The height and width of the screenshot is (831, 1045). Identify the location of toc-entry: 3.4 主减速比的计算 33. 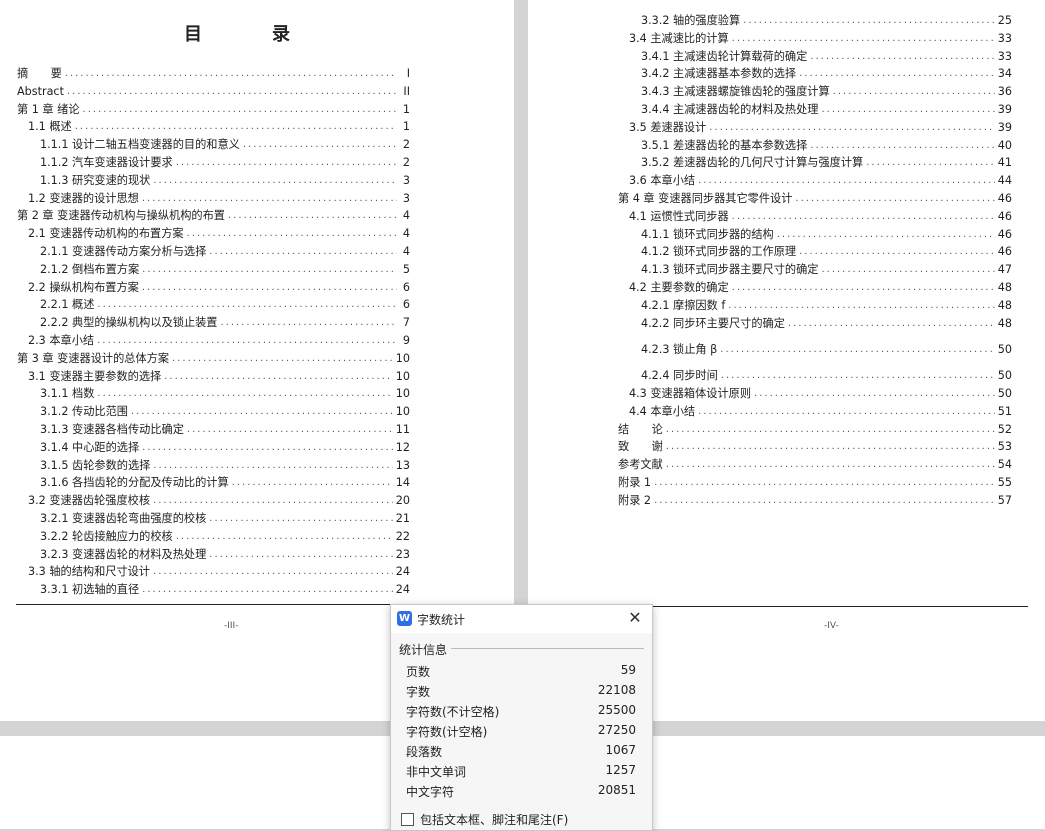
(820, 39).